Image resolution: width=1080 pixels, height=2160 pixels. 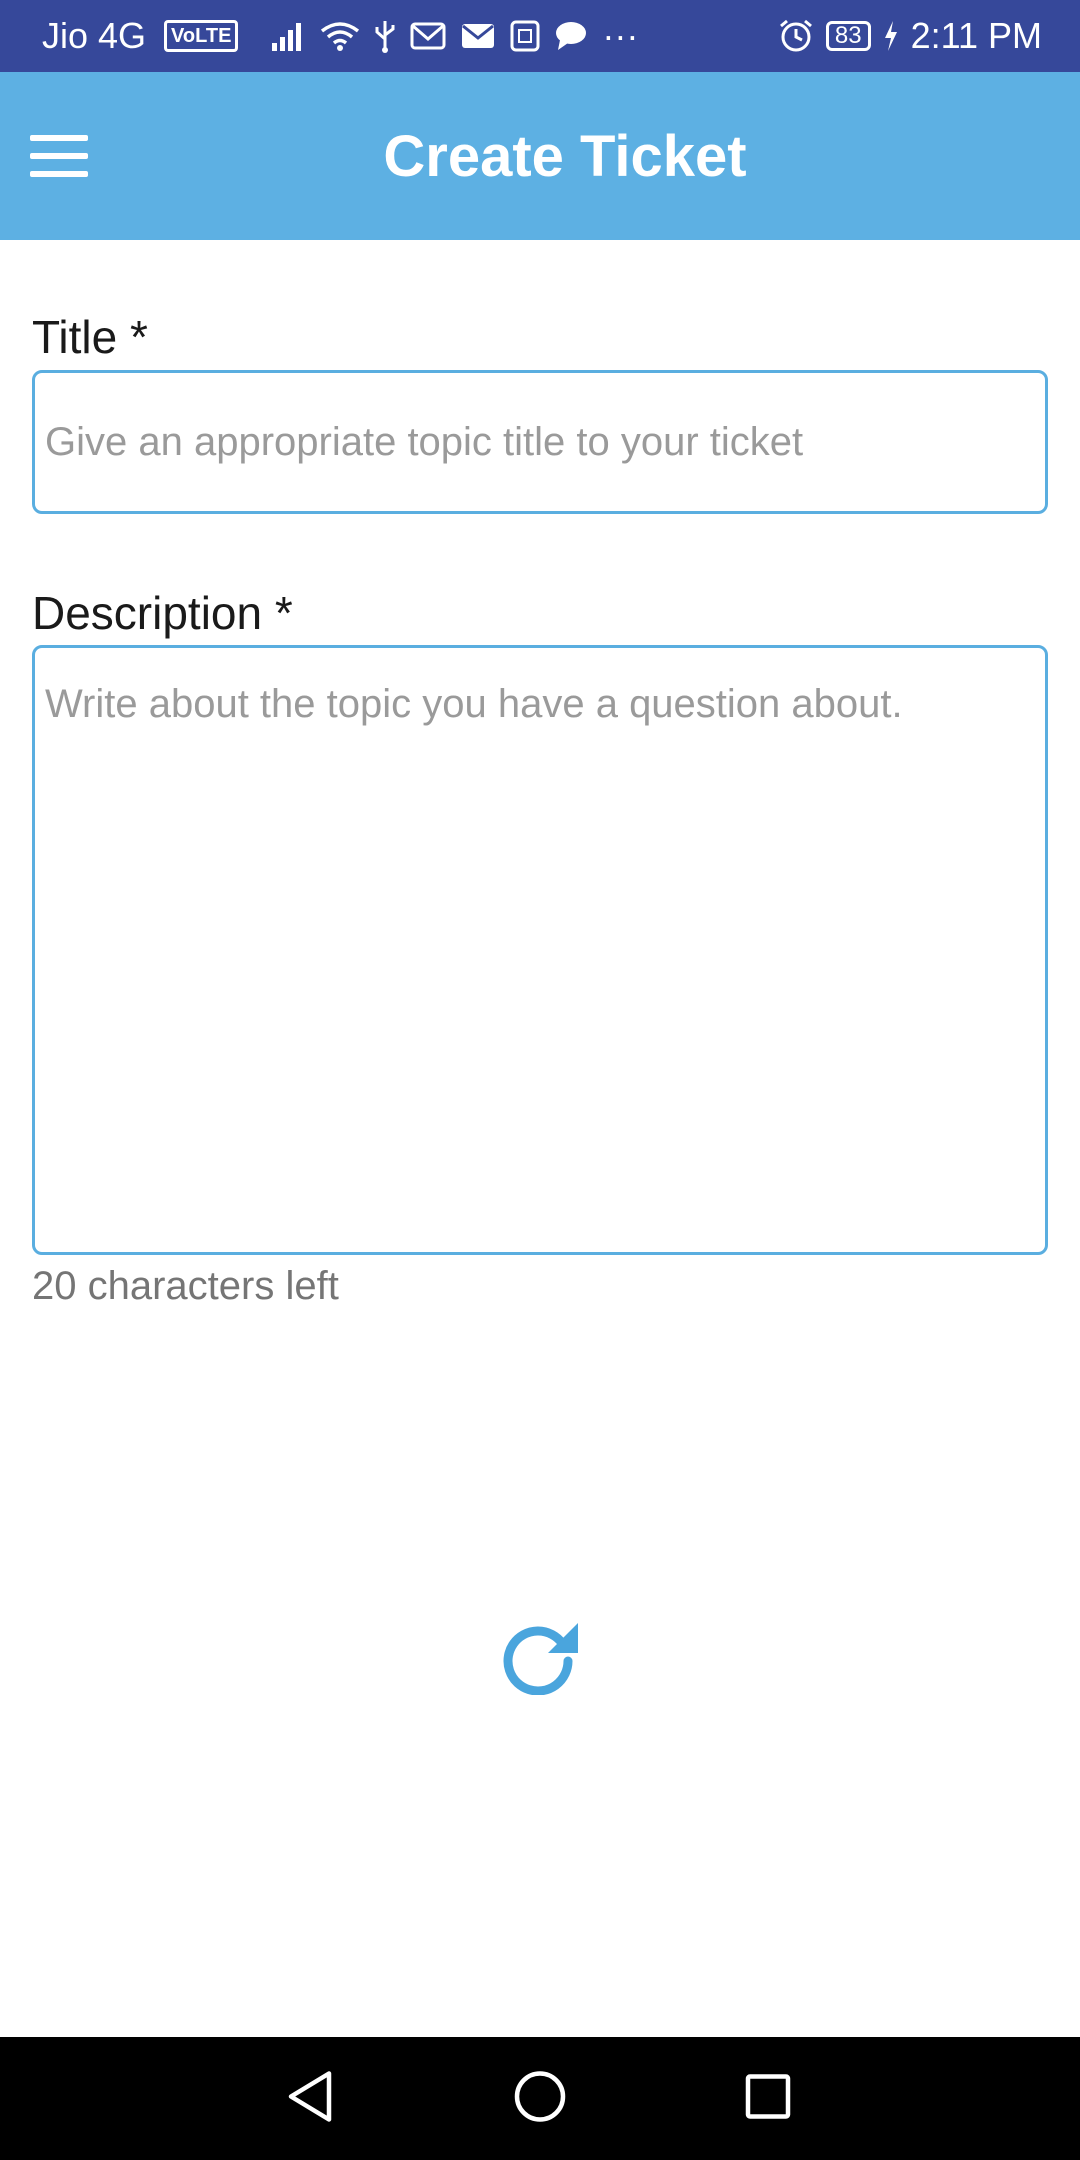 What do you see at coordinates (201, 36) in the screenshot?
I see `volte-badge: VoLTE` at bounding box center [201, 36].